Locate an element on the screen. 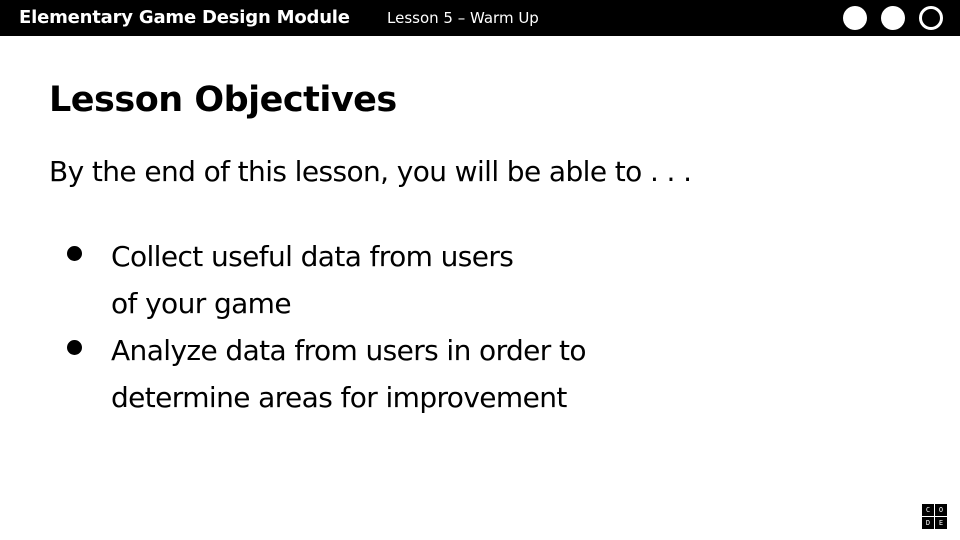 The height and width of the screenshot is (540, 960). logo-letter: C is located at coordinates (928, 510).